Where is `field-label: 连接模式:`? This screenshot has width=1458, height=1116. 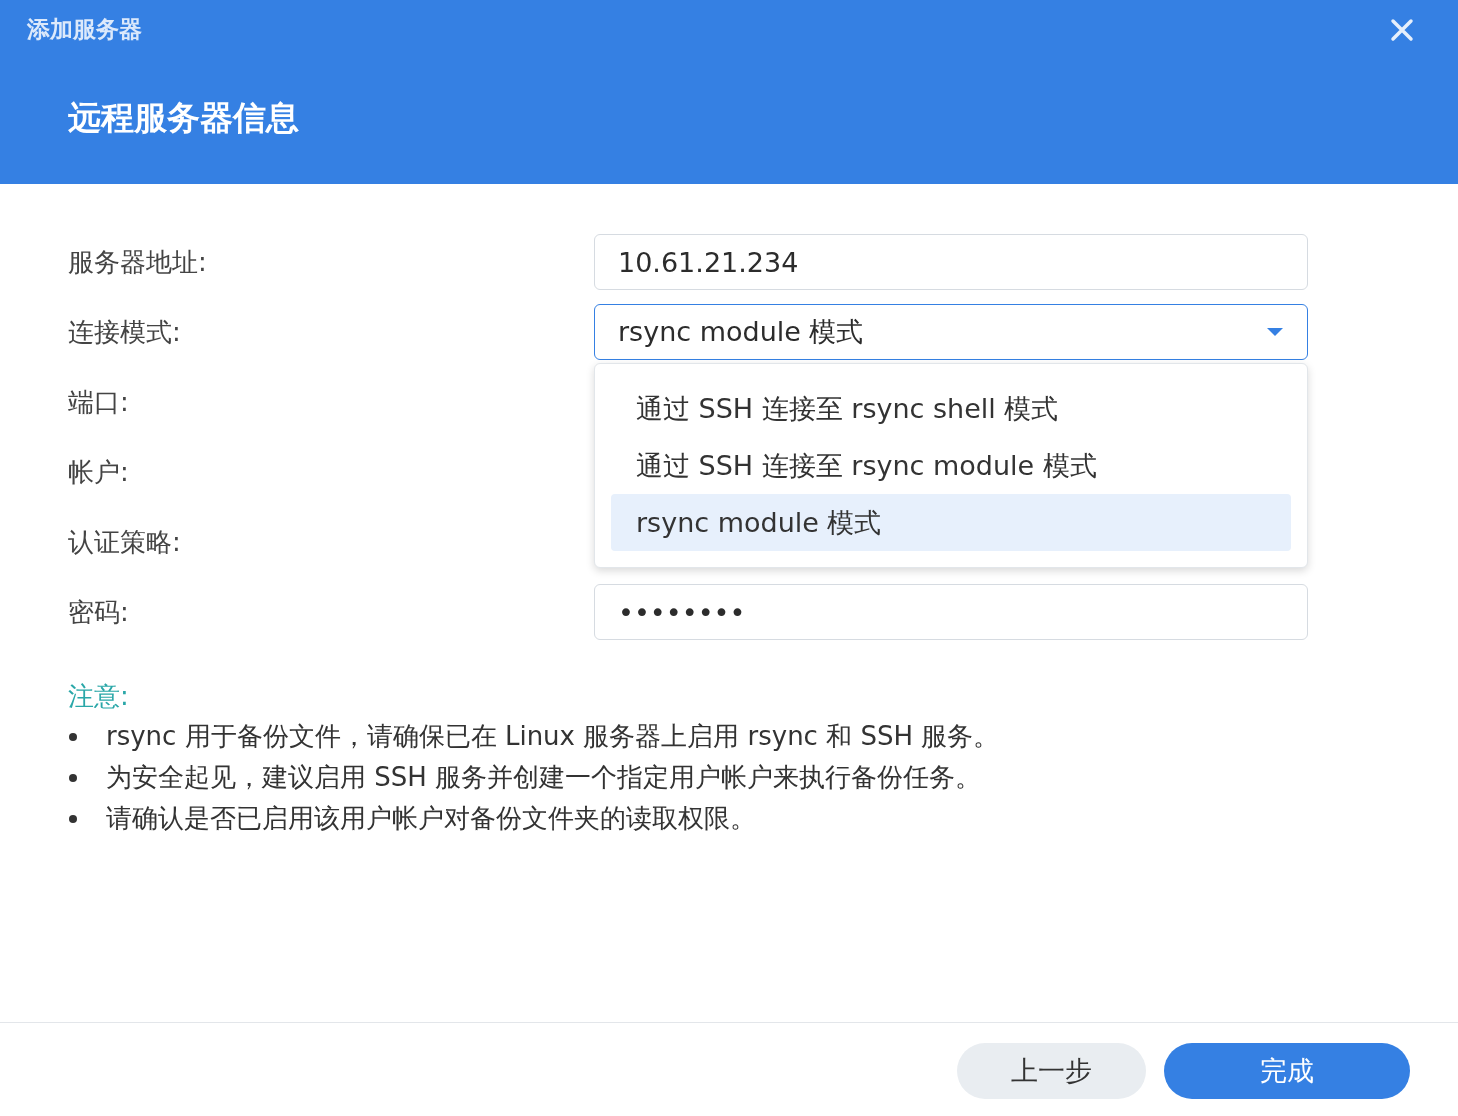
field-label: 连接模式: is located at coordinates (125, 332).